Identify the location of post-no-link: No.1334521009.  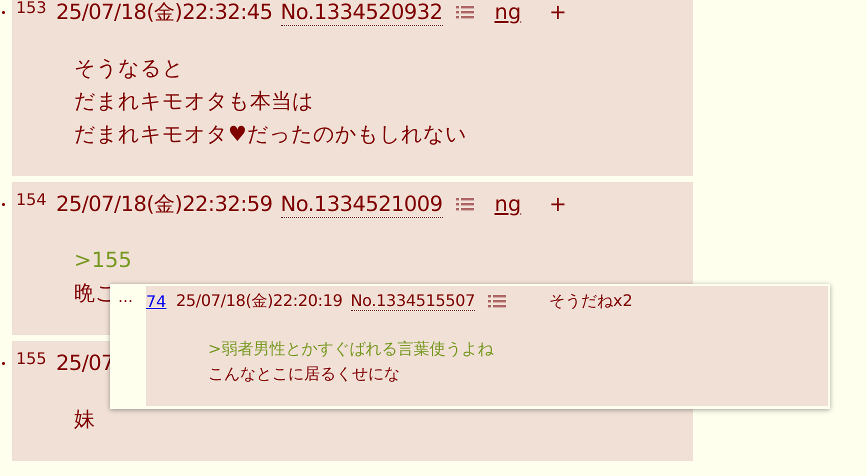
(361, 204).